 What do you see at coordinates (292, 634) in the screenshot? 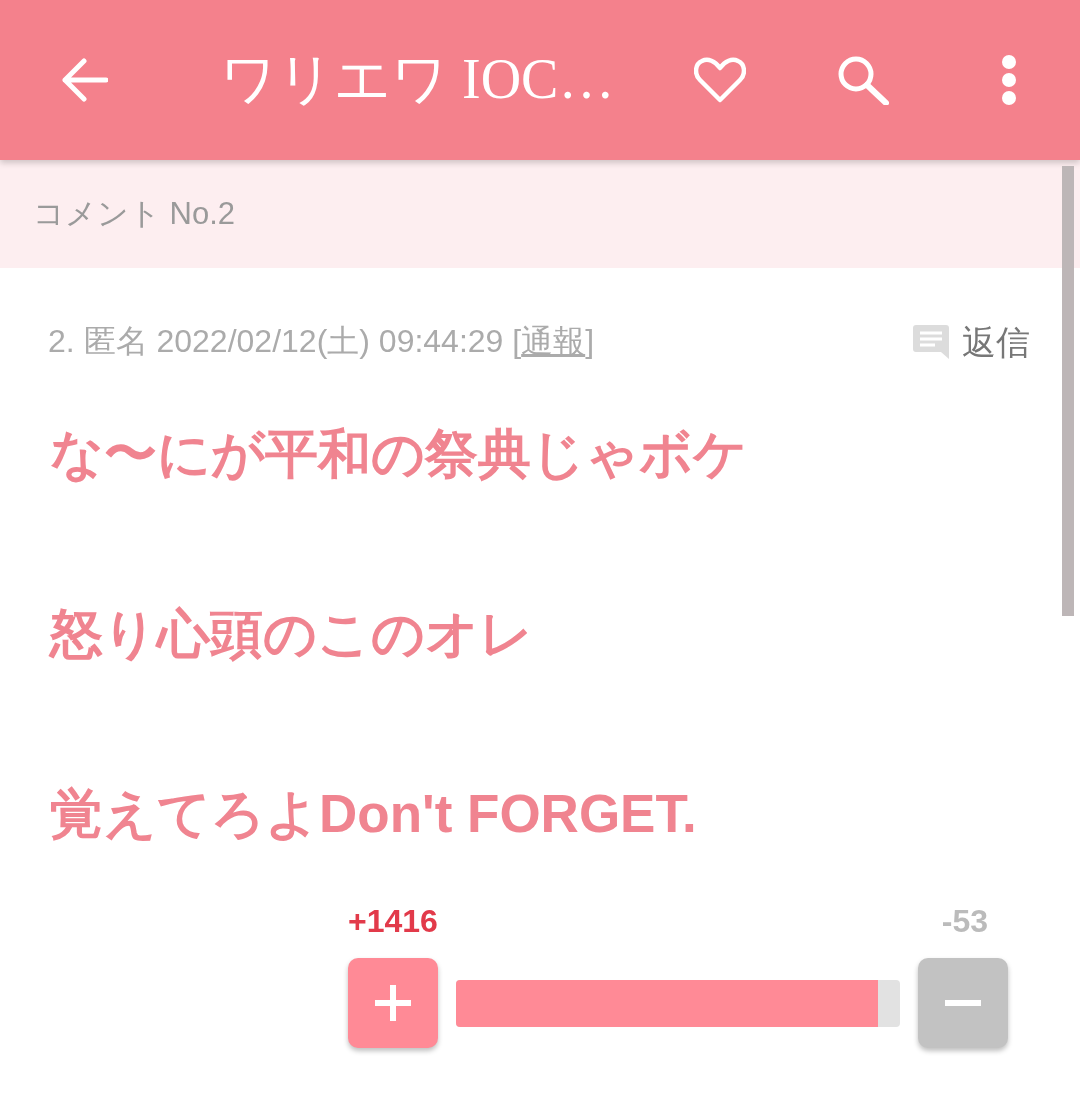
I see `comment-text: 怒り心頭のこのオレ` at bounding box center [292, 634].